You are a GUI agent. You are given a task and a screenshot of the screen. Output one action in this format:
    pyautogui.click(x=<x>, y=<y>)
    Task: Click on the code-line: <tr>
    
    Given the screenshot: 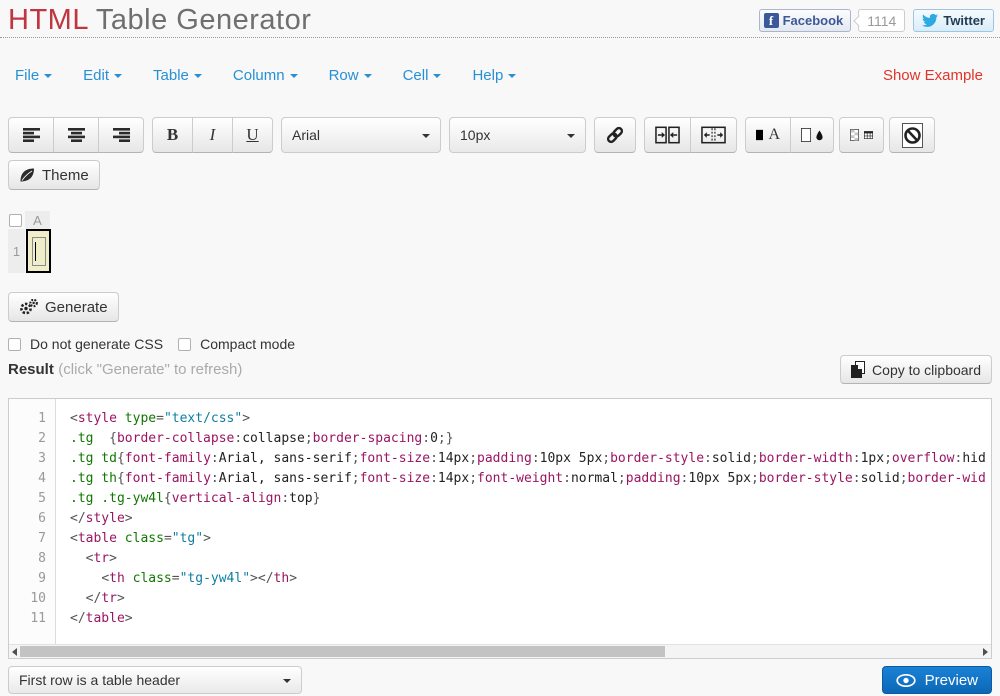 What is the action you would take?
    pyautogui.click(x=530, y=559)
    